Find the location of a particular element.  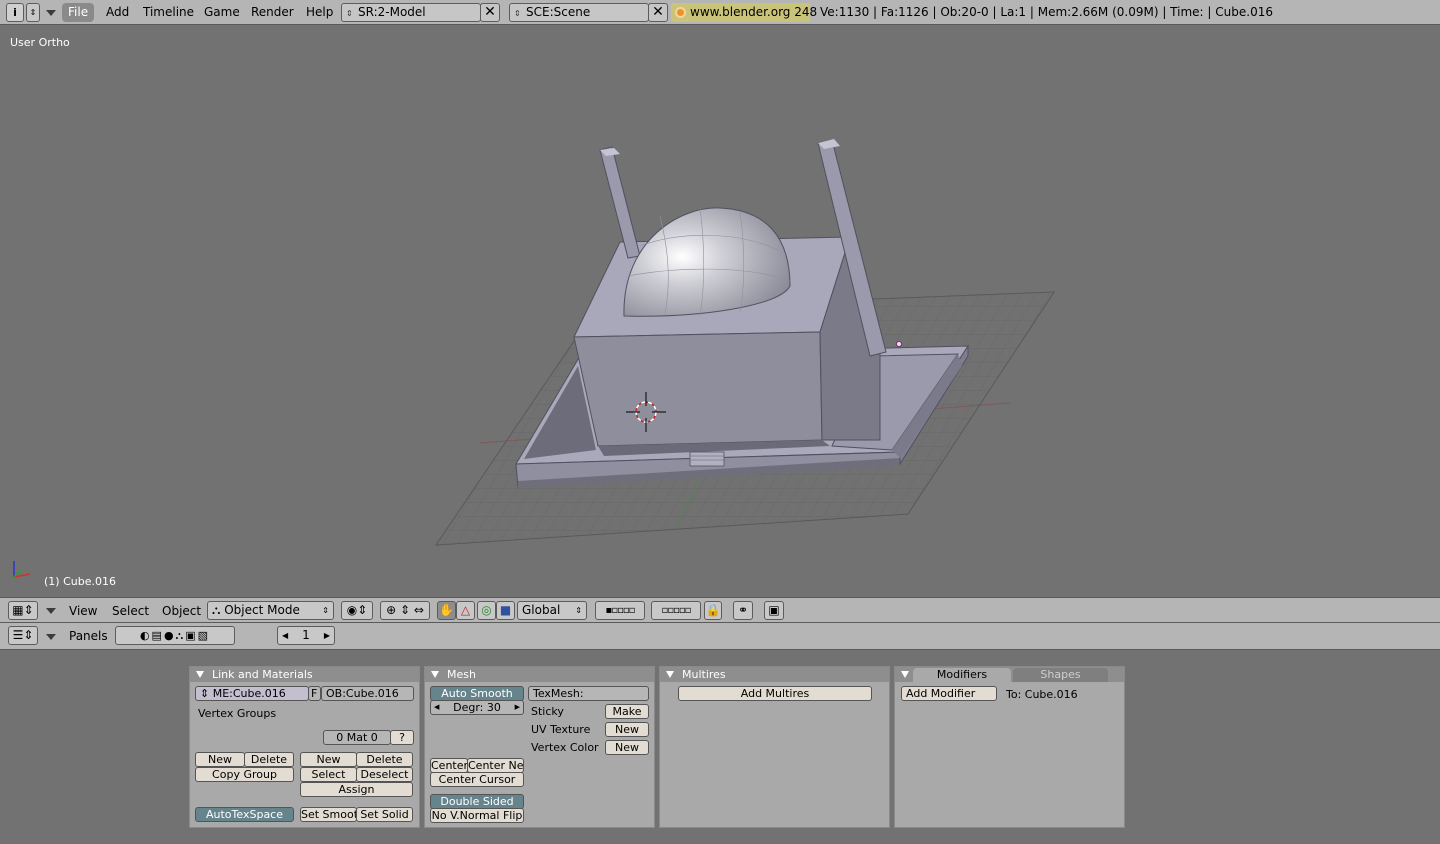

material-index-field: 0 Mat 0 is located at coordinates (357, 737).